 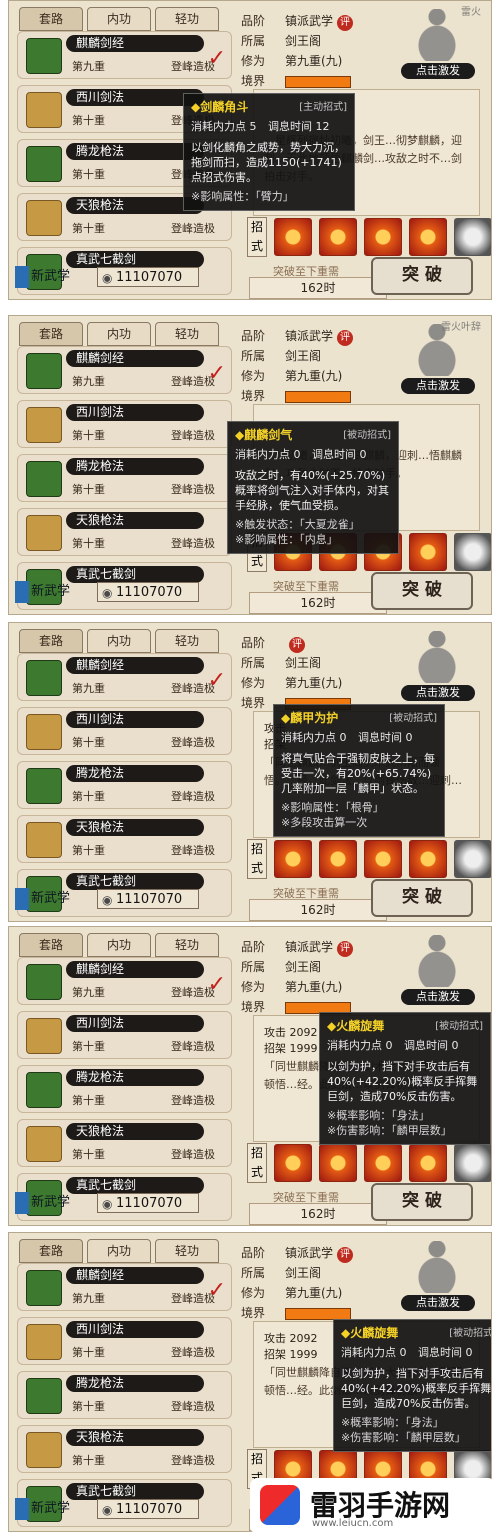 What do you see at coordinates (353, 1523) in the screenshot?
I see `brand-url: www.leiucn.com` at bounding box center [353, 1523].